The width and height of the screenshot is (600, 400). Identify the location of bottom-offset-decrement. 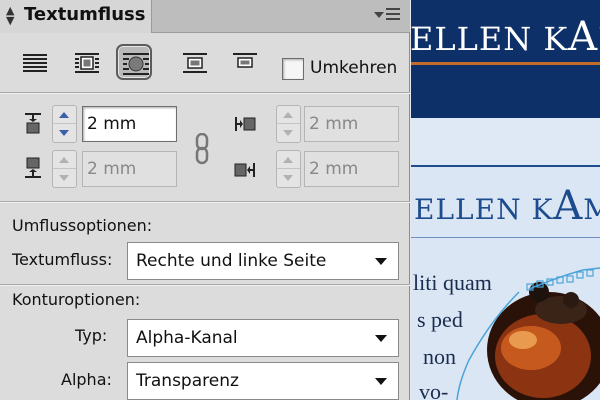
(64, 178).